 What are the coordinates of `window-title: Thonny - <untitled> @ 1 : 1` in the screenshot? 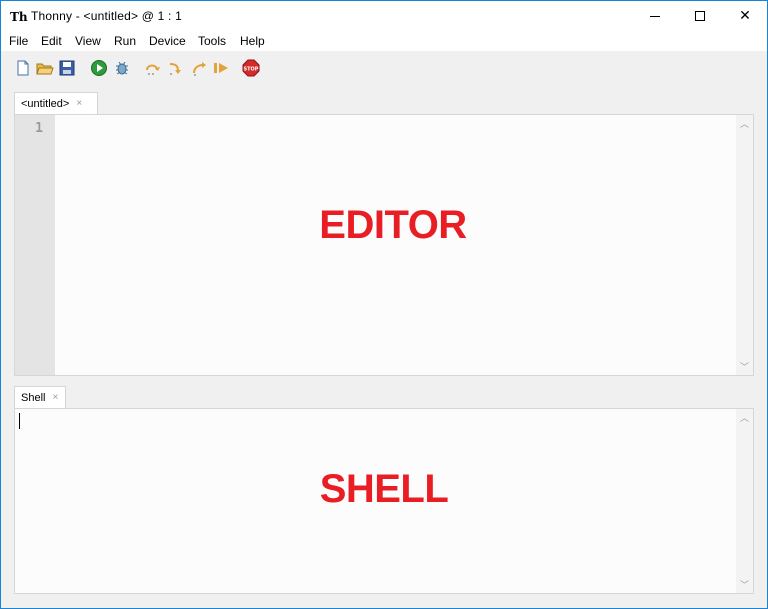 It's located at (106, 16).